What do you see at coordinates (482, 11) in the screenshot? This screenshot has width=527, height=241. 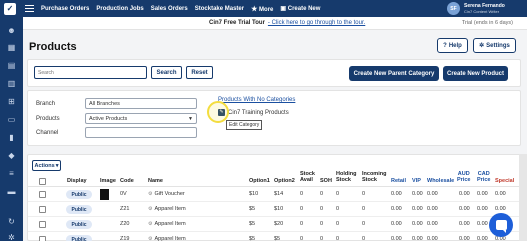 I see `user-role: Cin7 Content Writer` at bounding box center [482, 11].